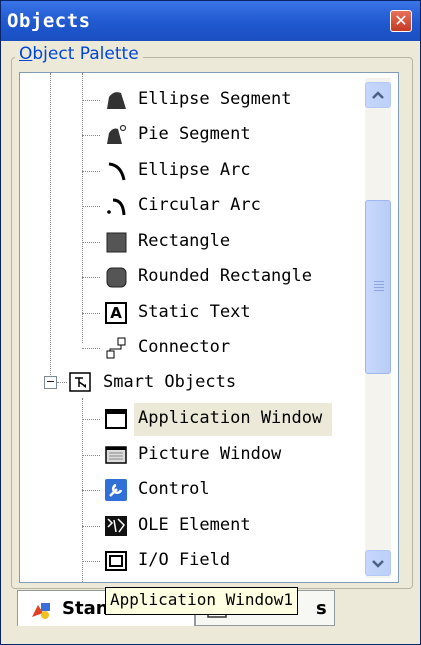 This screenshot has height=645, width=421. Describe the element at coordinates (116, 242) in the screenshot. I see `rectangle-icon` at that location.